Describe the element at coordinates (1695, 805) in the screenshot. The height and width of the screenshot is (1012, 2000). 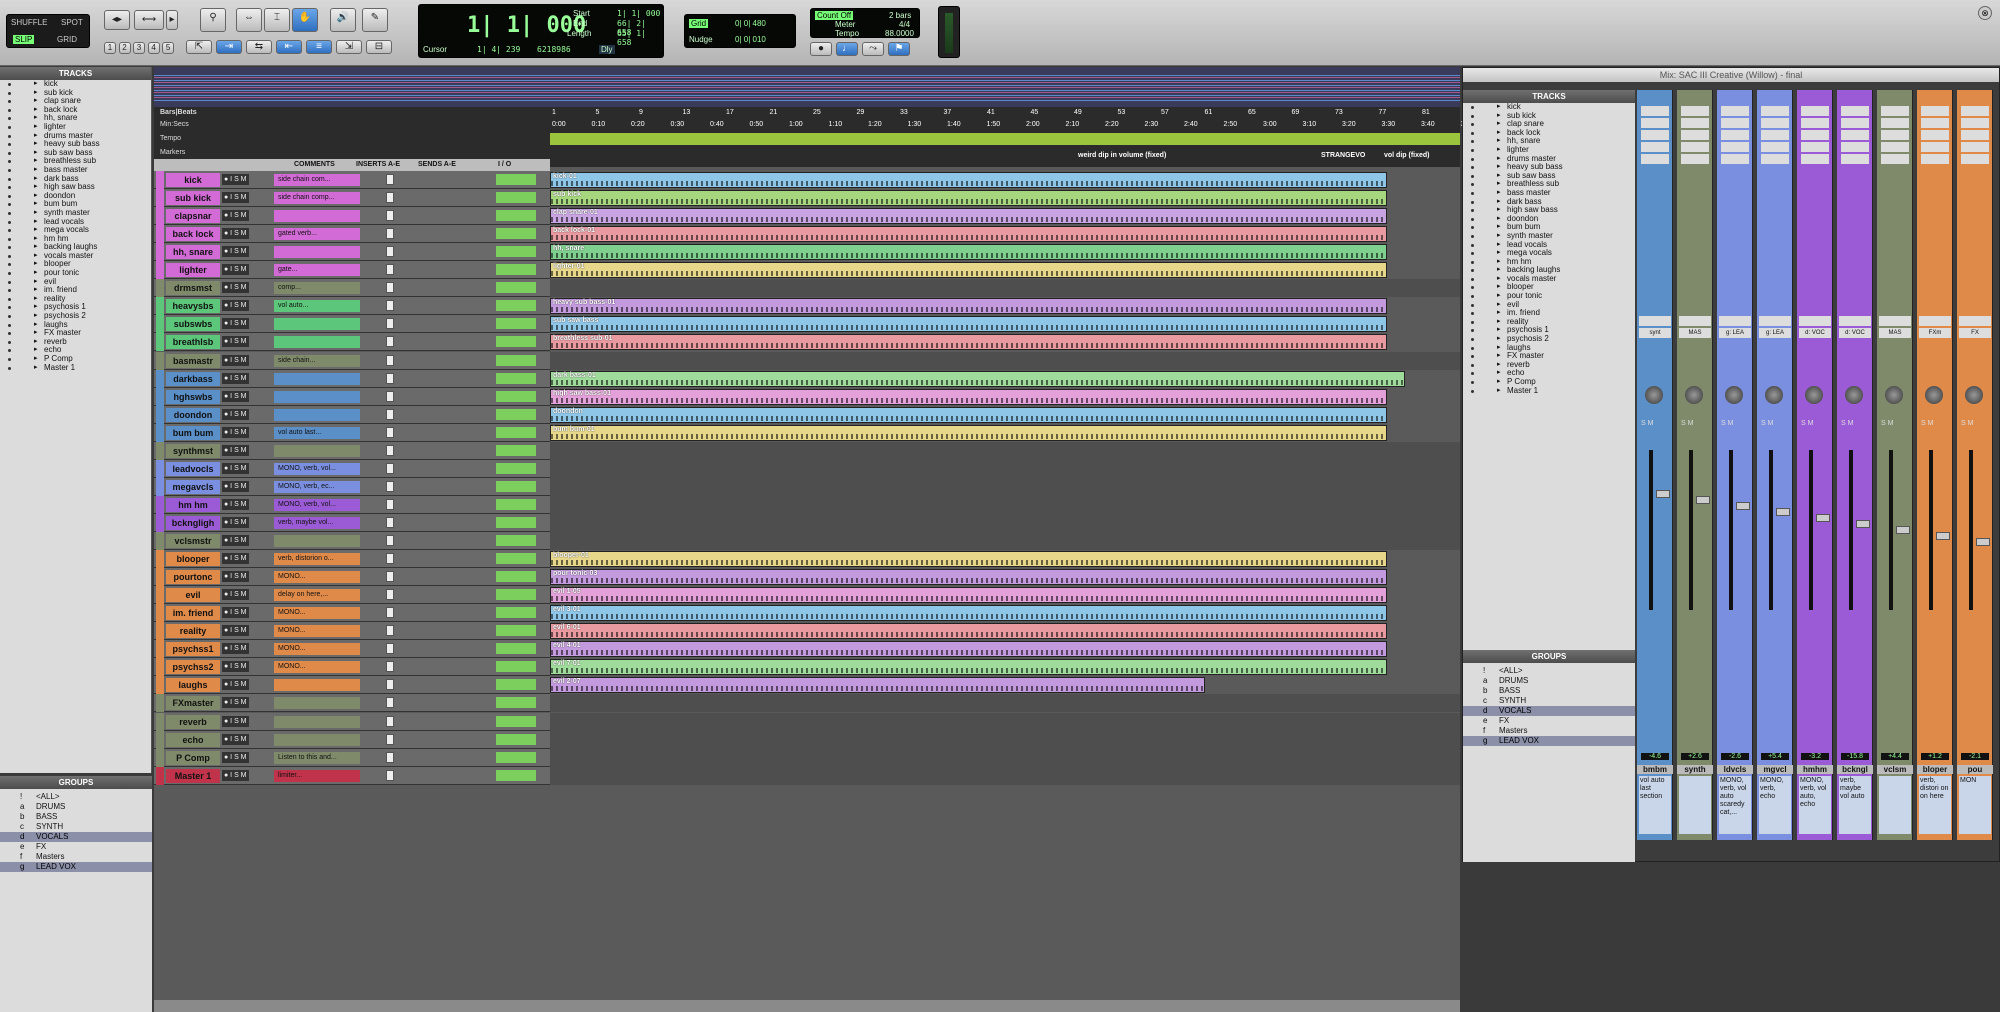
I see `strip-comment` at that location.